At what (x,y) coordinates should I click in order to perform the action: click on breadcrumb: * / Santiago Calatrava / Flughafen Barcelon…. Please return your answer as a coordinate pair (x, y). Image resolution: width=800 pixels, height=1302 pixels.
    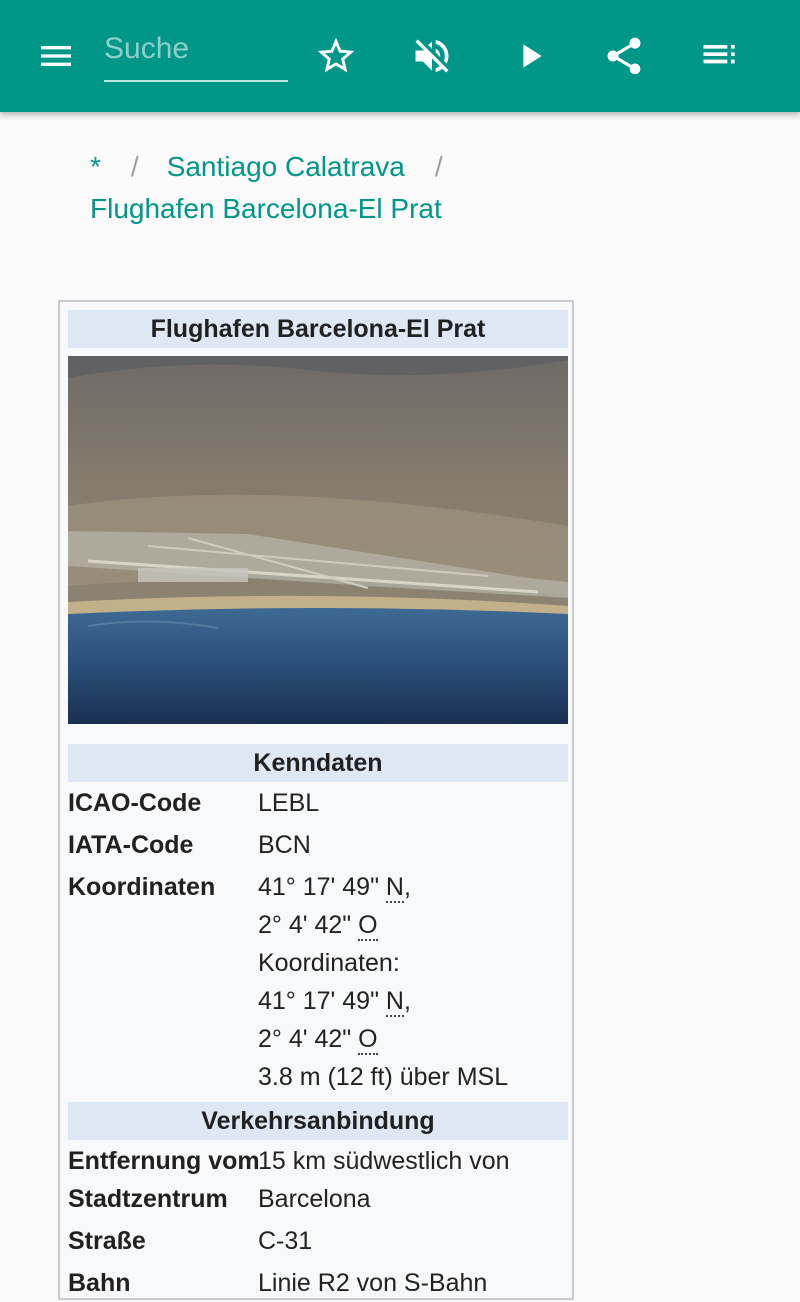
    Looking at the image, I should click on (430, 188).